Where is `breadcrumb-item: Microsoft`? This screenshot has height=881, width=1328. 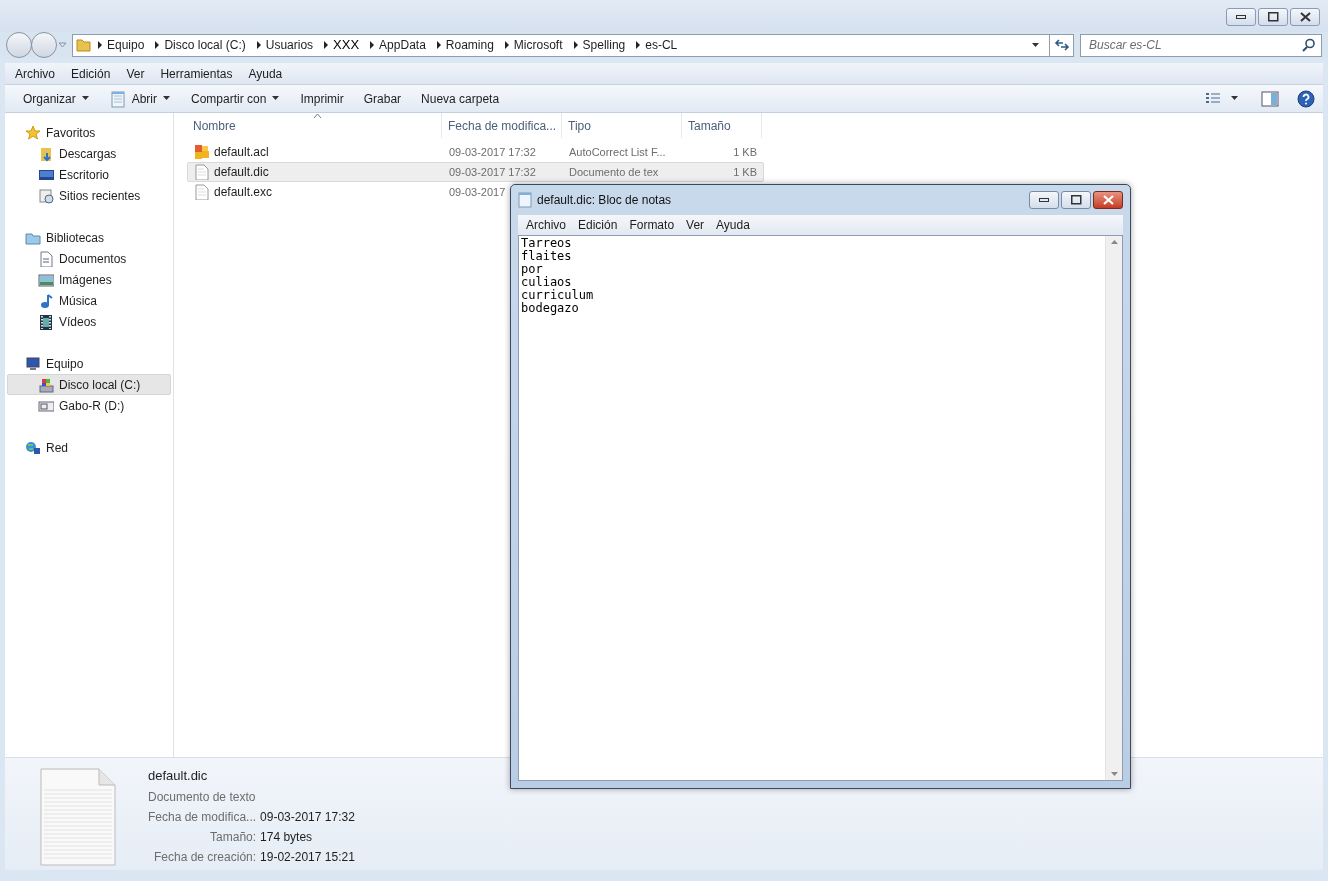
breadcrumb-item: Microsoft is located at coordinates (538, 45).